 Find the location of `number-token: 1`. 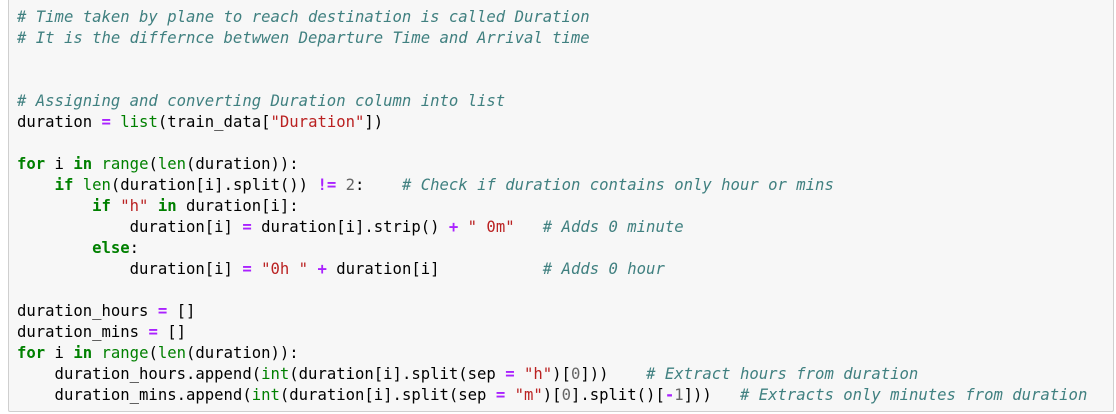

number-token: 1 is located at coordinates (679, 395).